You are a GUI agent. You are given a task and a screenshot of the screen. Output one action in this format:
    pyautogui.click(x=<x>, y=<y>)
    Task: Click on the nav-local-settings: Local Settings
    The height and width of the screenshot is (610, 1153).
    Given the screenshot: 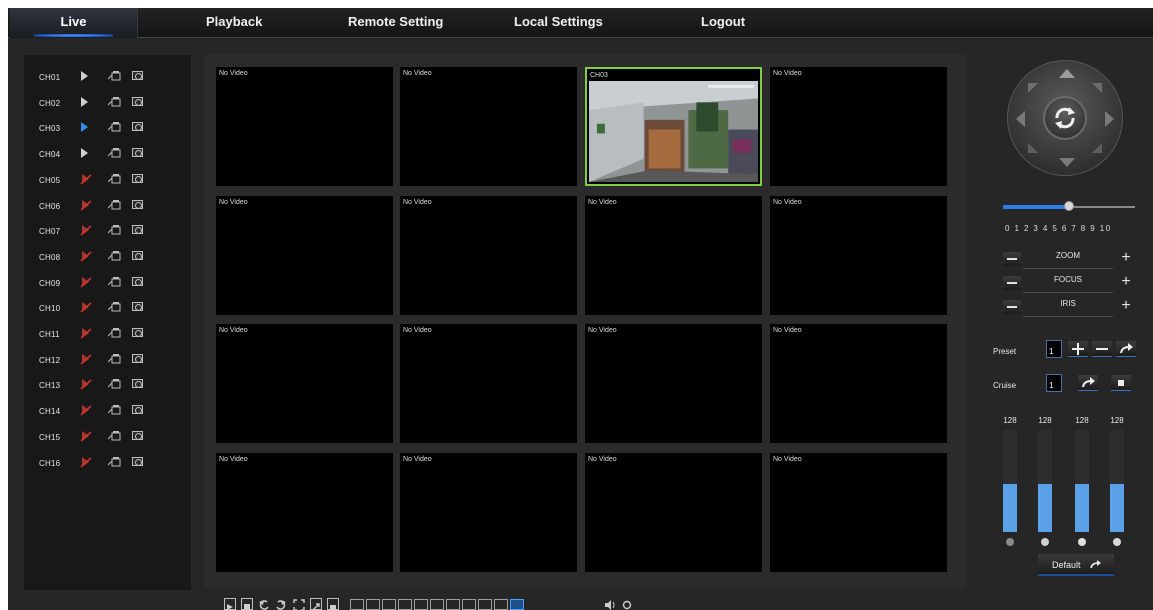 What is the action you would take?
    pyautogui.click(x=558, y=23)
    